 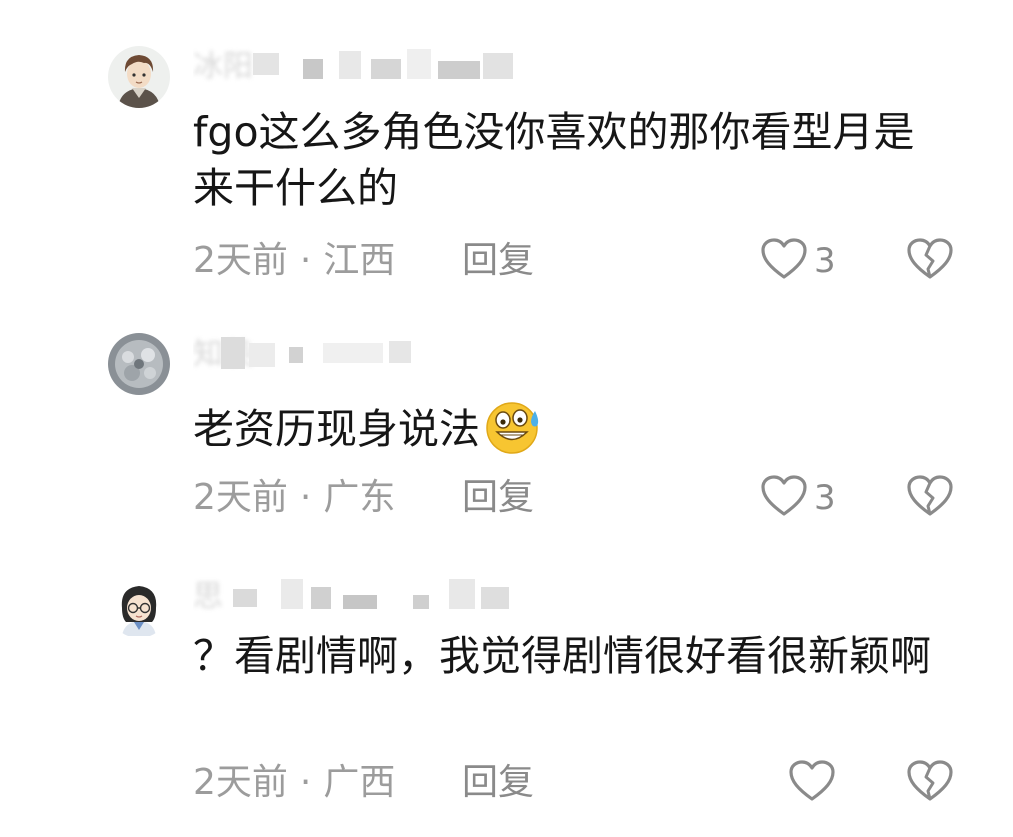 What do you see at coordinates (554, 160) in the screenshot?
I see `comment-text: fgo这么多角色没你喜欢的那你看型月是来干什么的` at bounding box center [554, 160].